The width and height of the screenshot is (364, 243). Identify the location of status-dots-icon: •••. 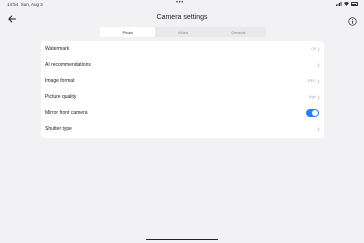
(180, 3).